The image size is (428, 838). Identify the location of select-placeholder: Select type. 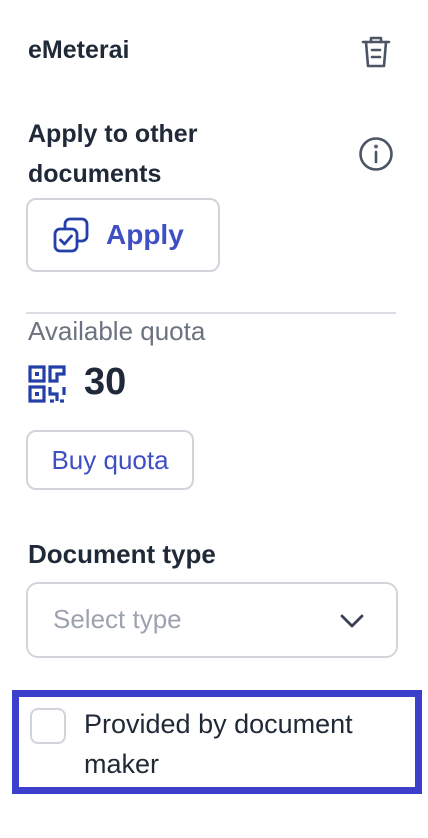
(117, 619).